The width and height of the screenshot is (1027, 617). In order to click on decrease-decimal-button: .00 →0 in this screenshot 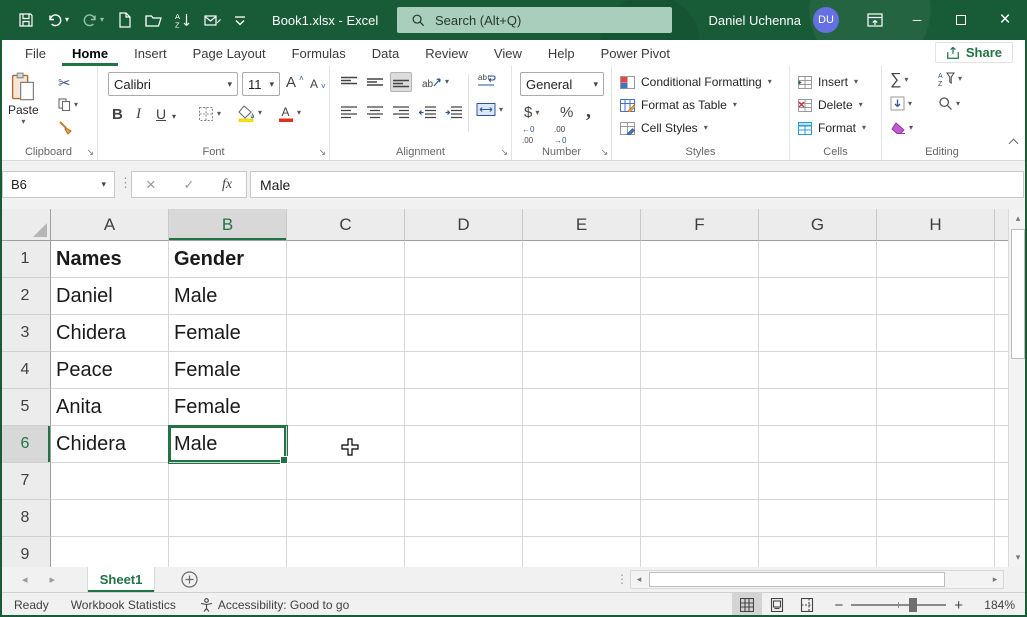, I will do `click(560, 135)`.